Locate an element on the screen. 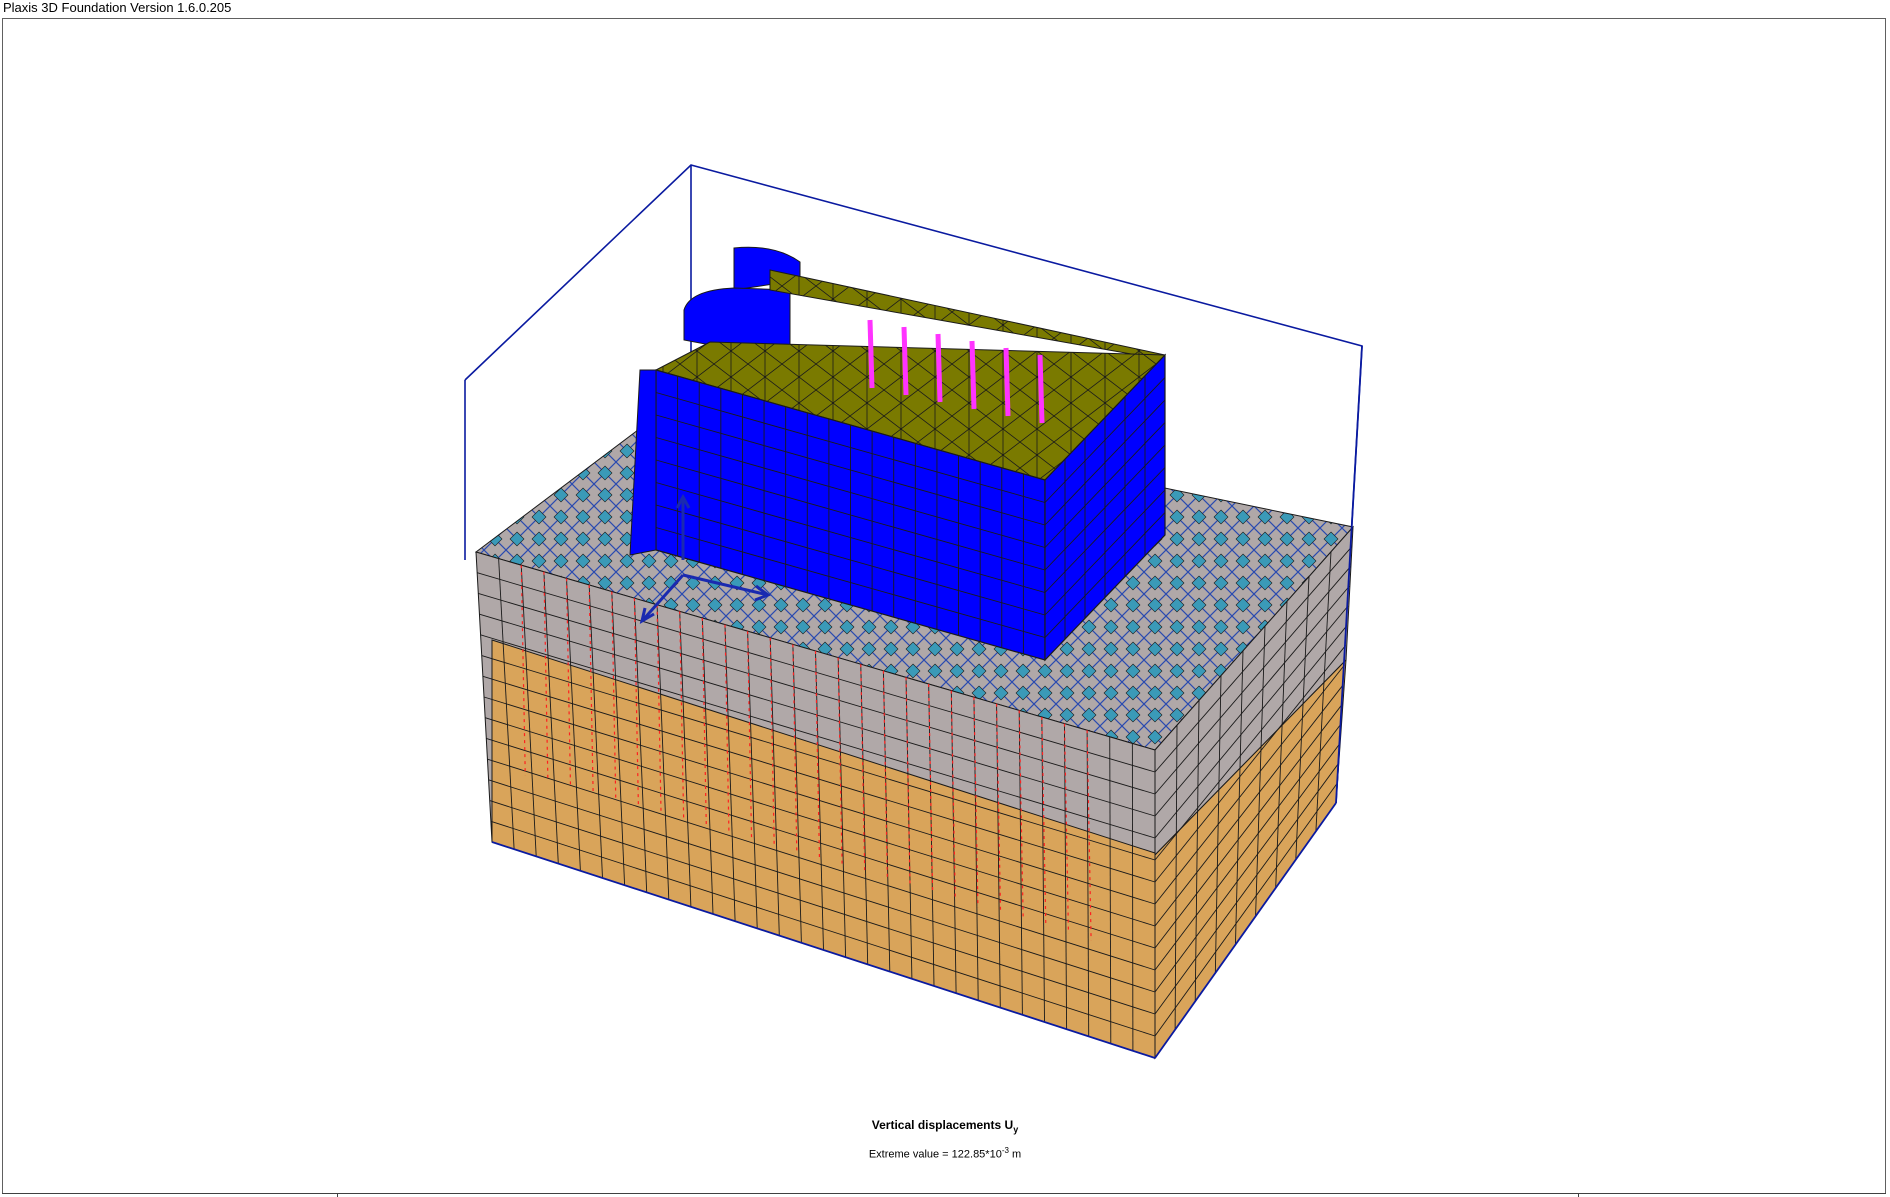  quantity-subscript: y is located at coordinates (1016, 1129).